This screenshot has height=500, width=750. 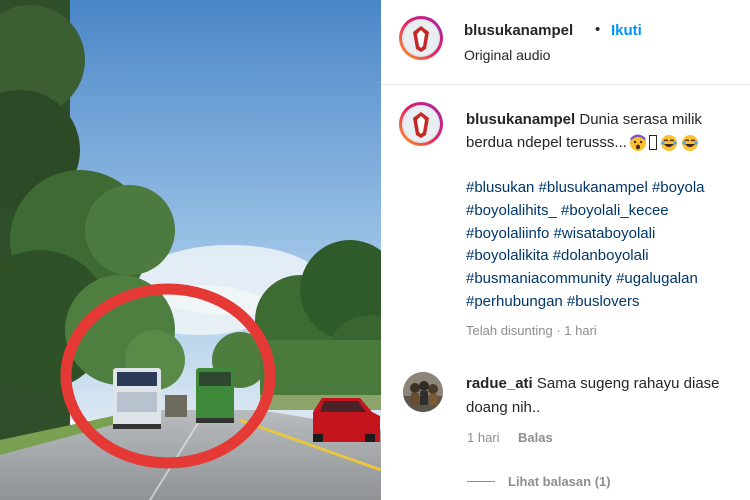 What do you see at coordinates (608, 279) in the screenshot?
I see `hashtag-line: #busmaniacommunity #ugalugalan` at bounding box center [608, 279].